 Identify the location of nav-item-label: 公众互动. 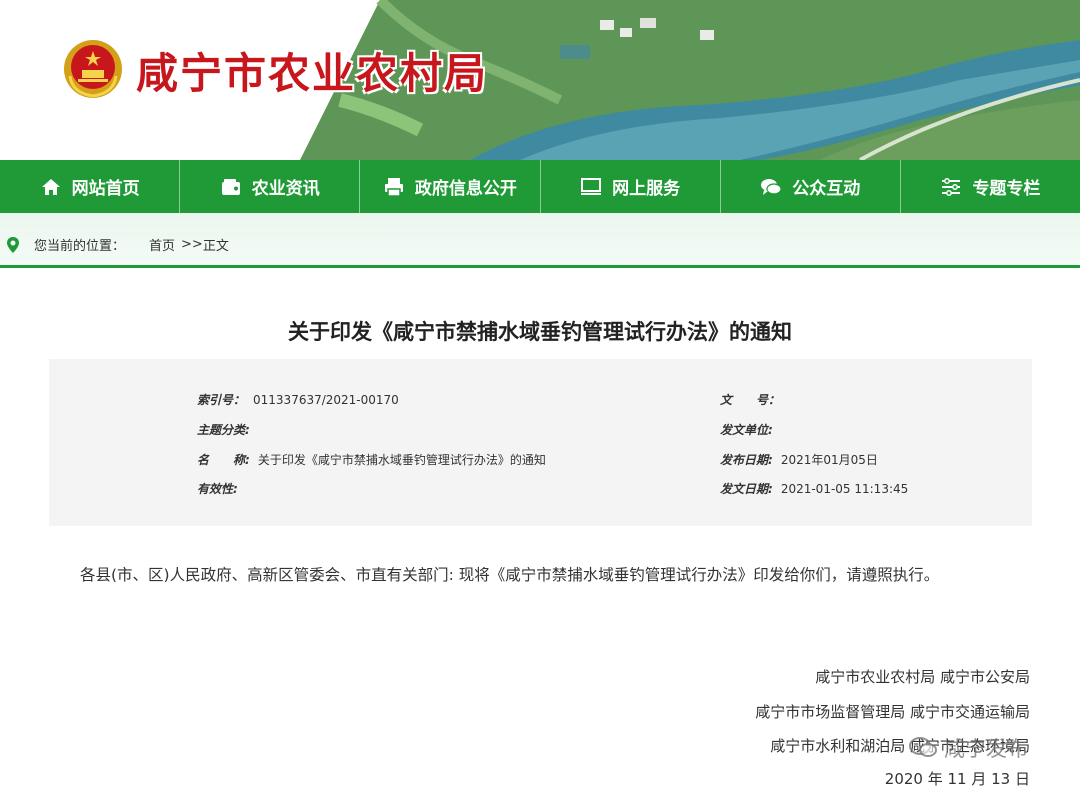
(826, 189).